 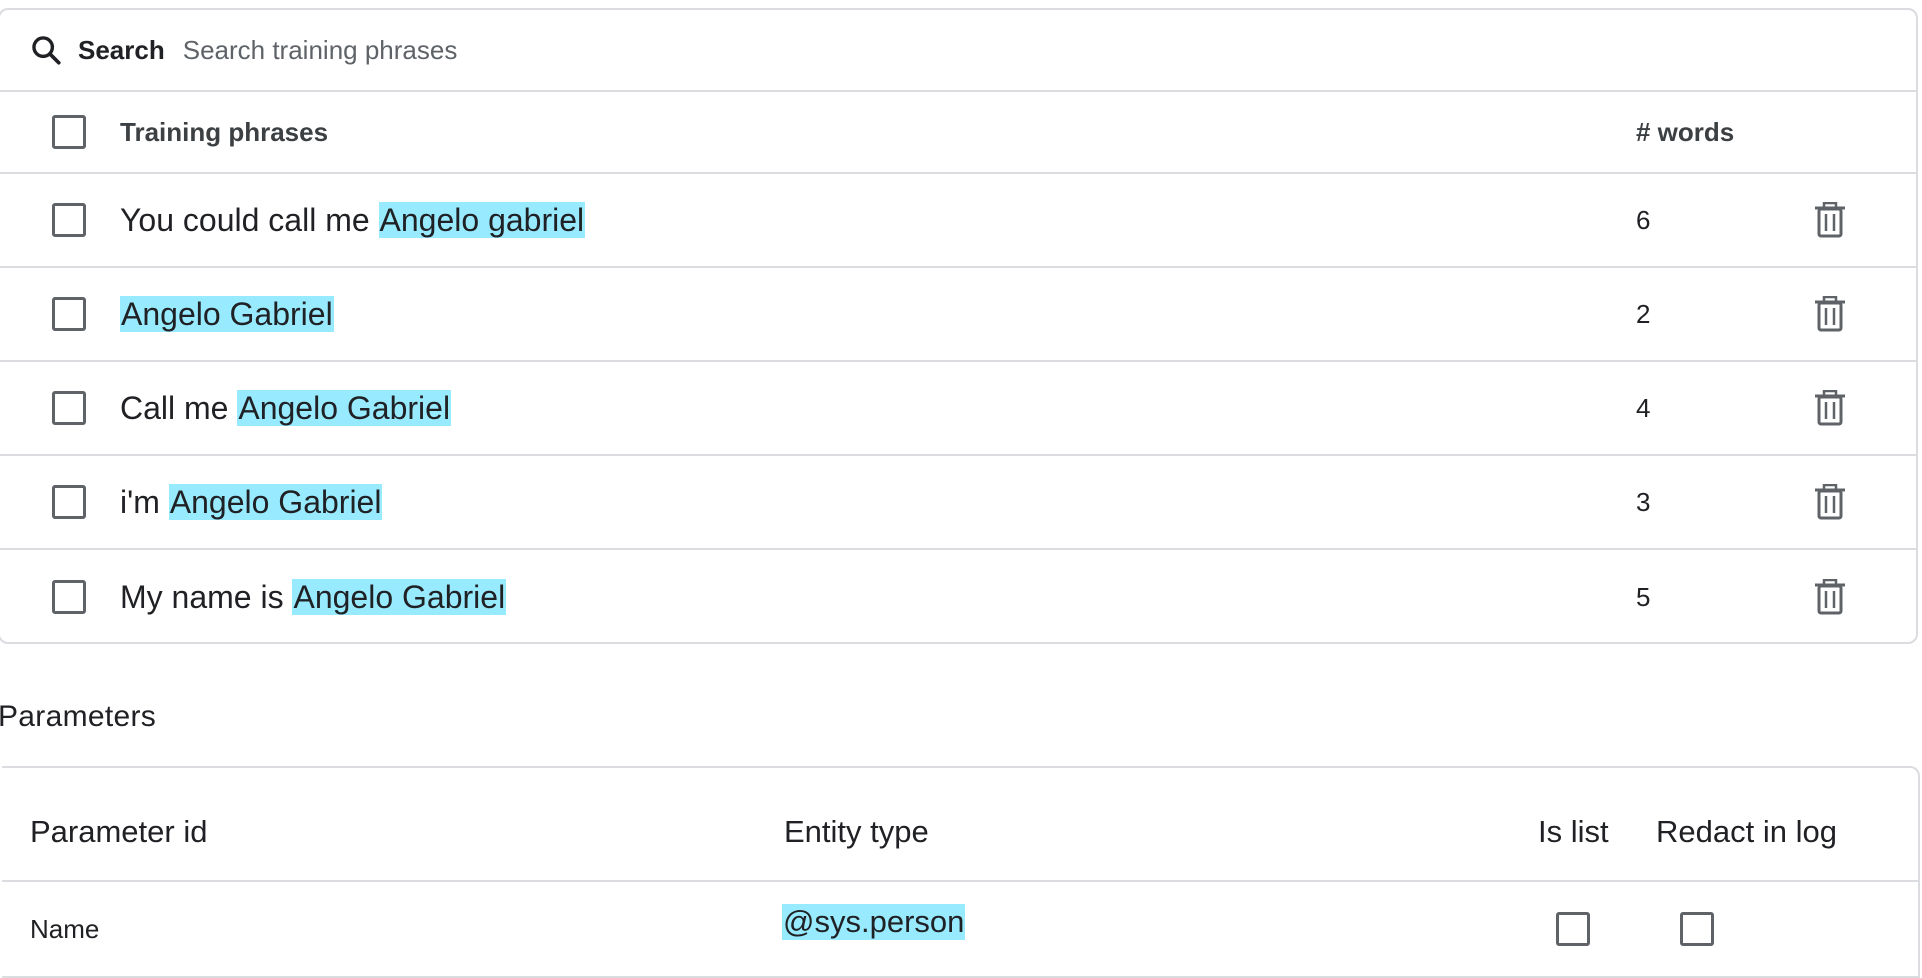 I want to click on training-table-header: Training phrases # words, so click(x=958, y=133).